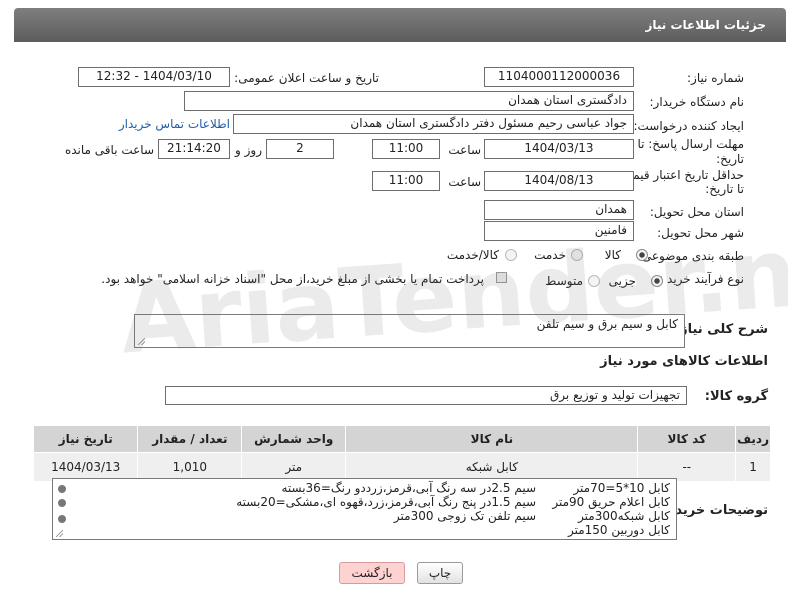 The height and width of the screenshot is (598, 788). Describe the element at coordinates (607, 324) in the screenshot. I see `description-text: کابل و سیم برق و سیم تلفن` at that location.